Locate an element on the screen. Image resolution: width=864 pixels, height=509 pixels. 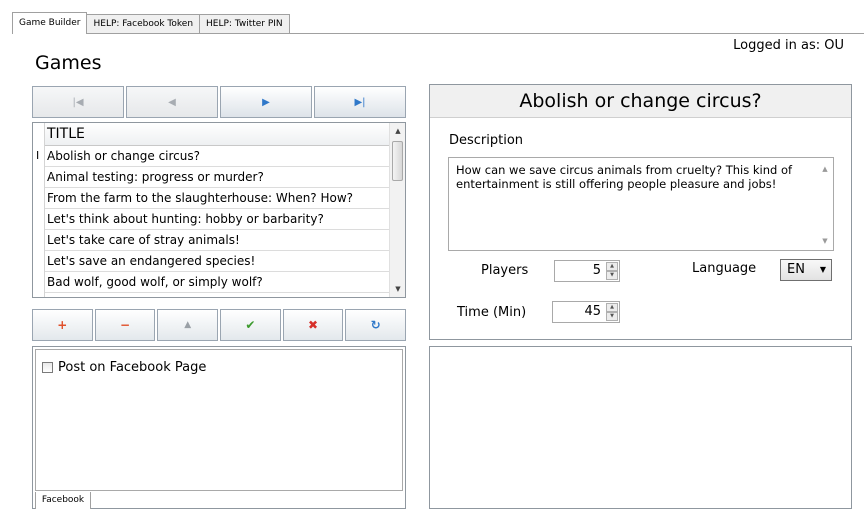
first-record-icon: |◀ is located at coordinates (78, 102).